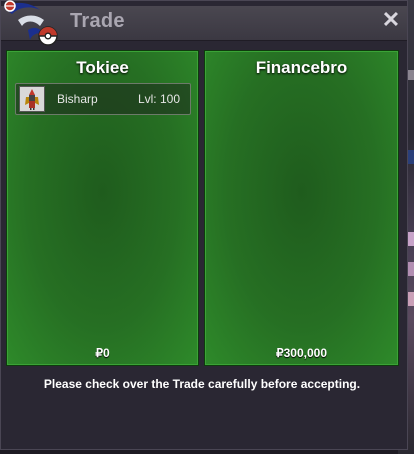 This screenshot has height=454, width=414. Describe the element at coordinates (301, 67) in the screenshot. I see `trader-name-right: Financebro` at that location.